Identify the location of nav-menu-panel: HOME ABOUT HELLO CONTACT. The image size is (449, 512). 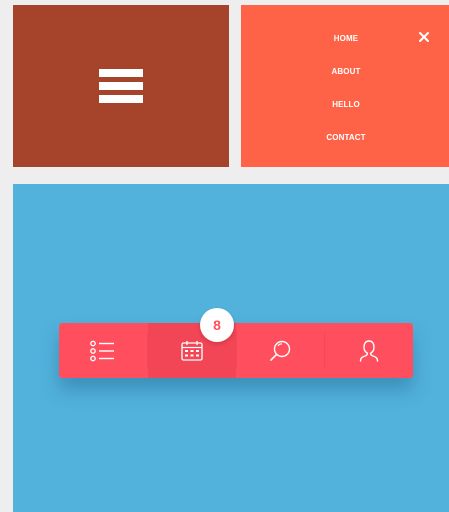
(345, 86).